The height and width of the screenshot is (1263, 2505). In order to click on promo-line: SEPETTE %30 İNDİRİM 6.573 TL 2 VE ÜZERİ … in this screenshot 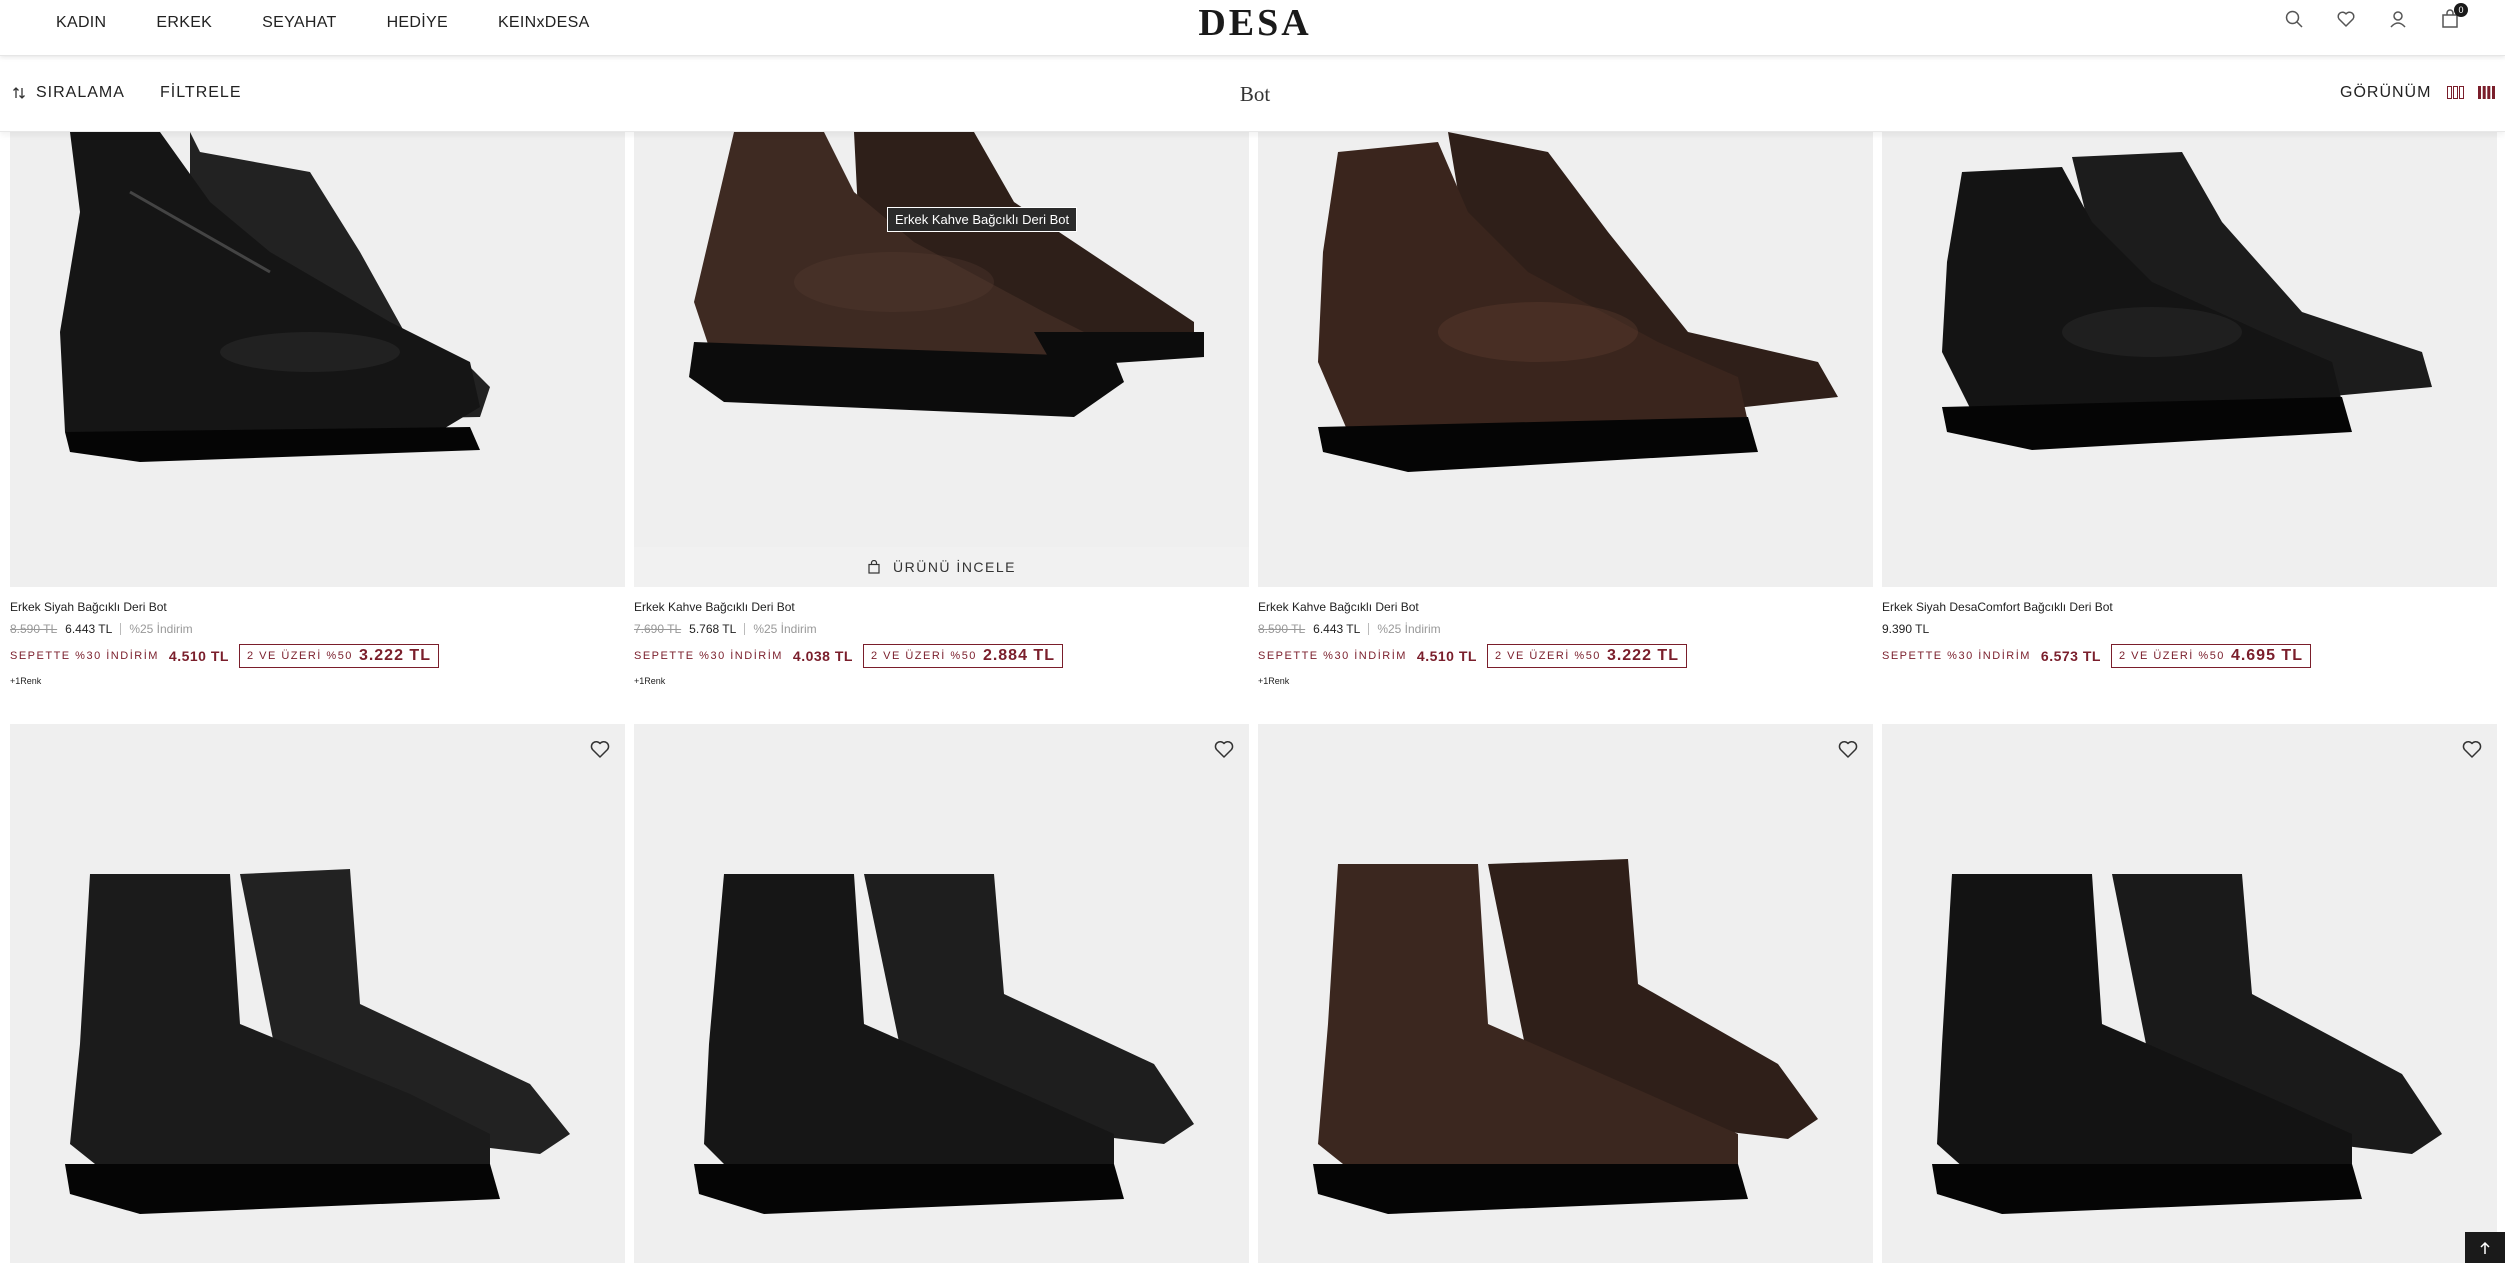, I will do `click(2189, 656)`.